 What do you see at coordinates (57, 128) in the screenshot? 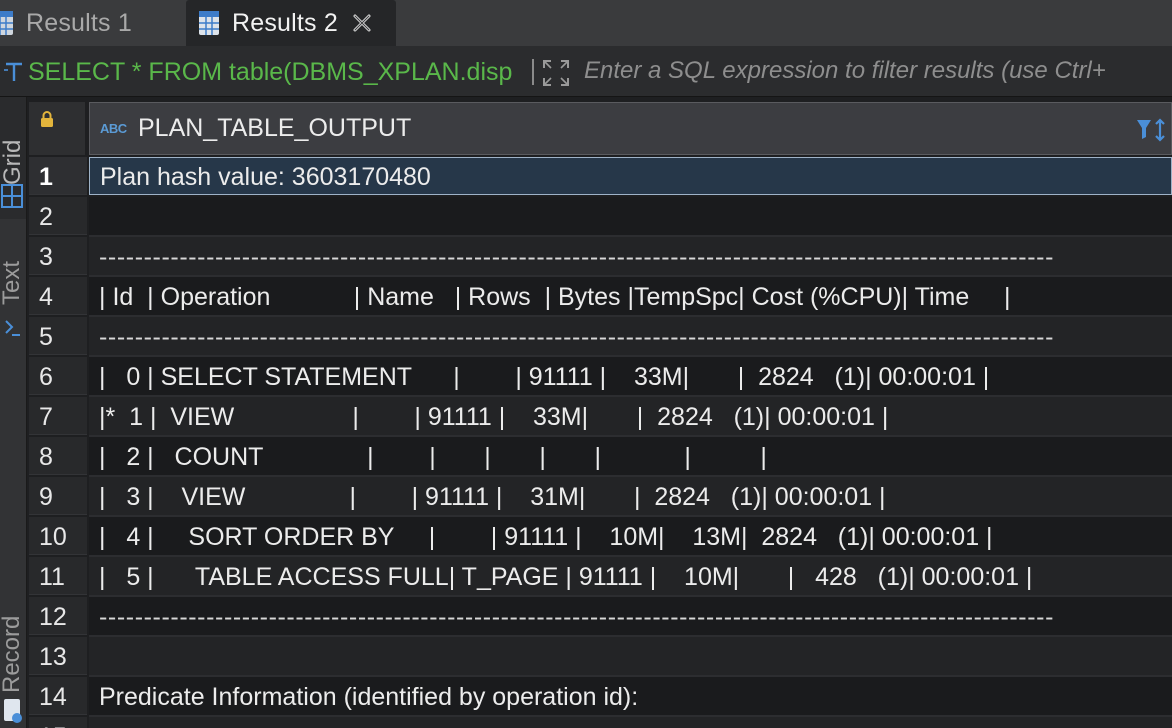
I see `grid-corner` at bounding box center [57, 128].